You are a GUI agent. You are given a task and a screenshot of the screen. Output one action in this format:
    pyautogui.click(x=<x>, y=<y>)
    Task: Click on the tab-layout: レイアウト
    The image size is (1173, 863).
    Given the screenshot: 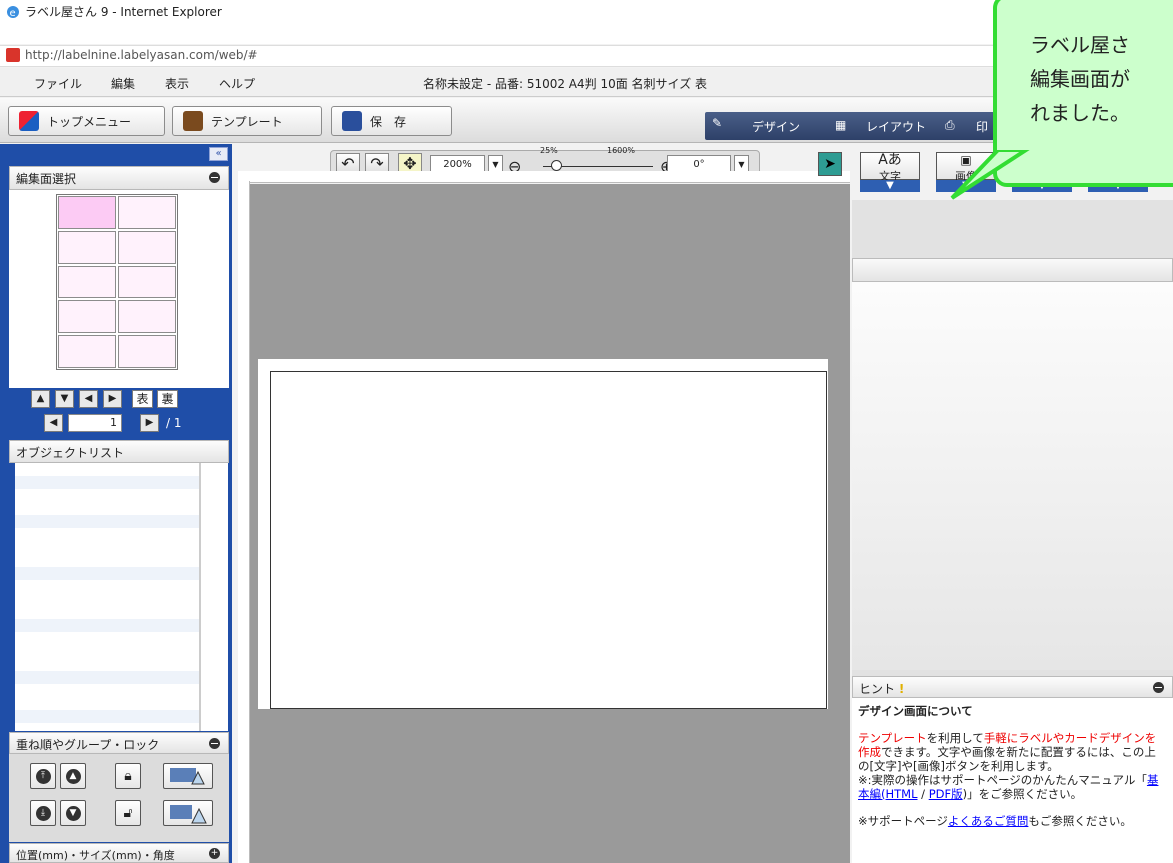 What is the action you would take?
    pyautogui.click(x=896, y=126)
    